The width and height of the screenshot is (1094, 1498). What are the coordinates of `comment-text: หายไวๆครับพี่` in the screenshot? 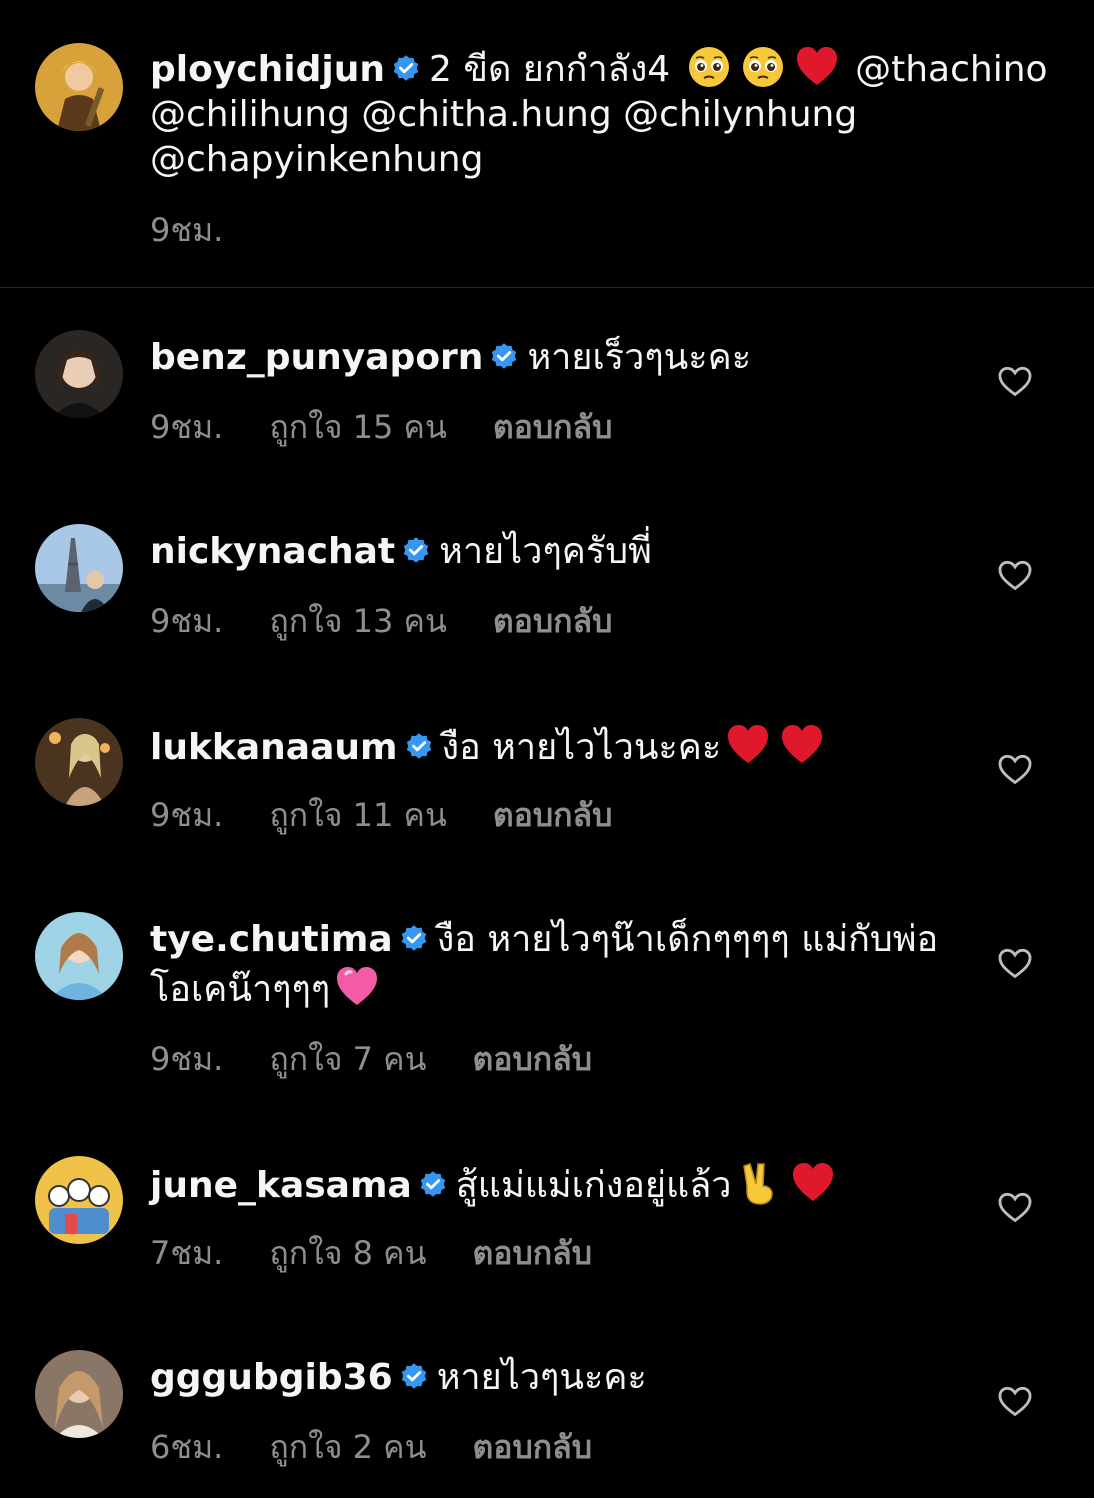 It's located at (545, 551).